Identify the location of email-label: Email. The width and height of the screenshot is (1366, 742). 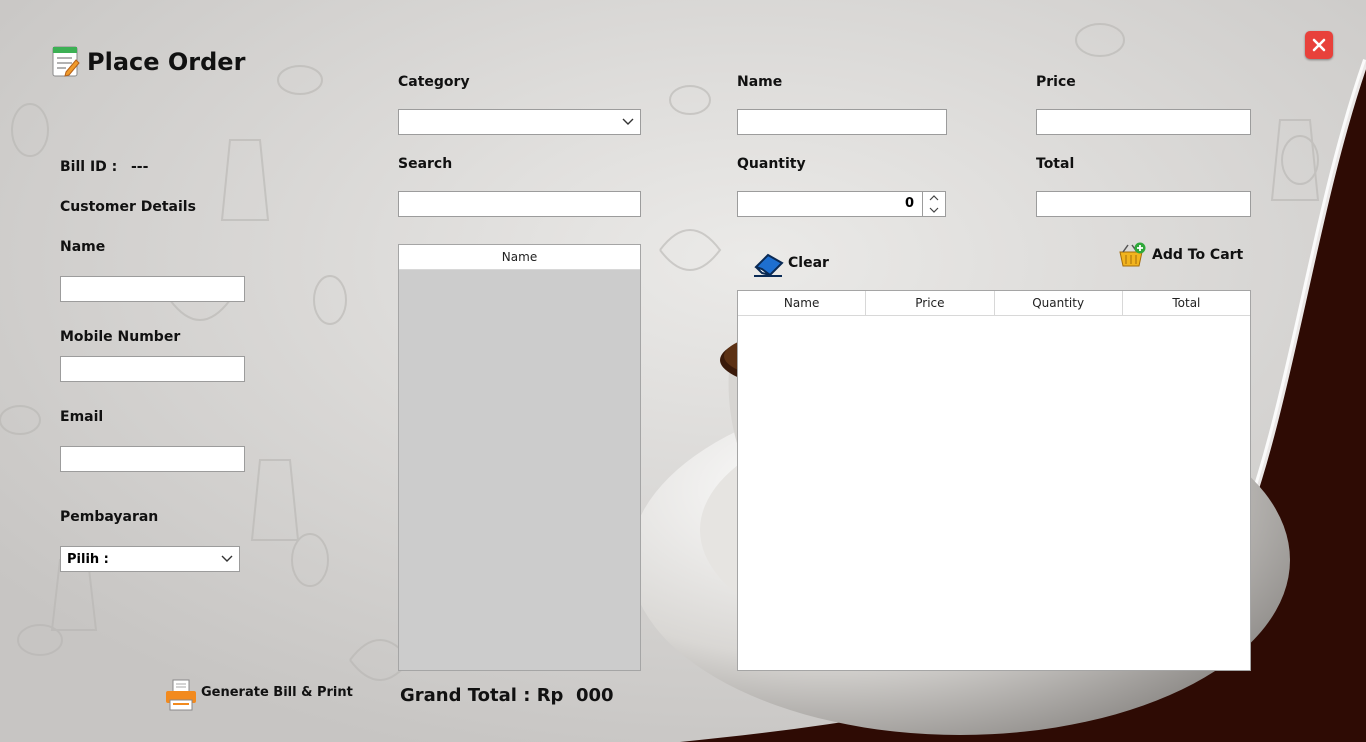
(82, 417).